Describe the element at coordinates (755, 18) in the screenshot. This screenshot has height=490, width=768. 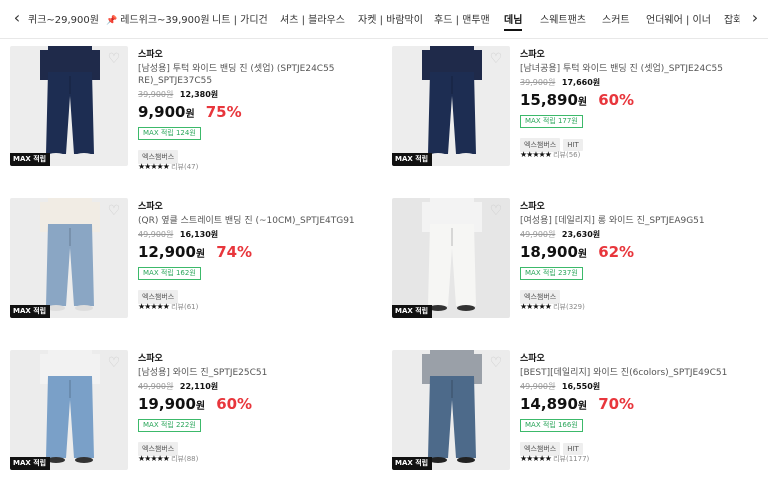
I see `chevron-right-icon: ›` at that location.